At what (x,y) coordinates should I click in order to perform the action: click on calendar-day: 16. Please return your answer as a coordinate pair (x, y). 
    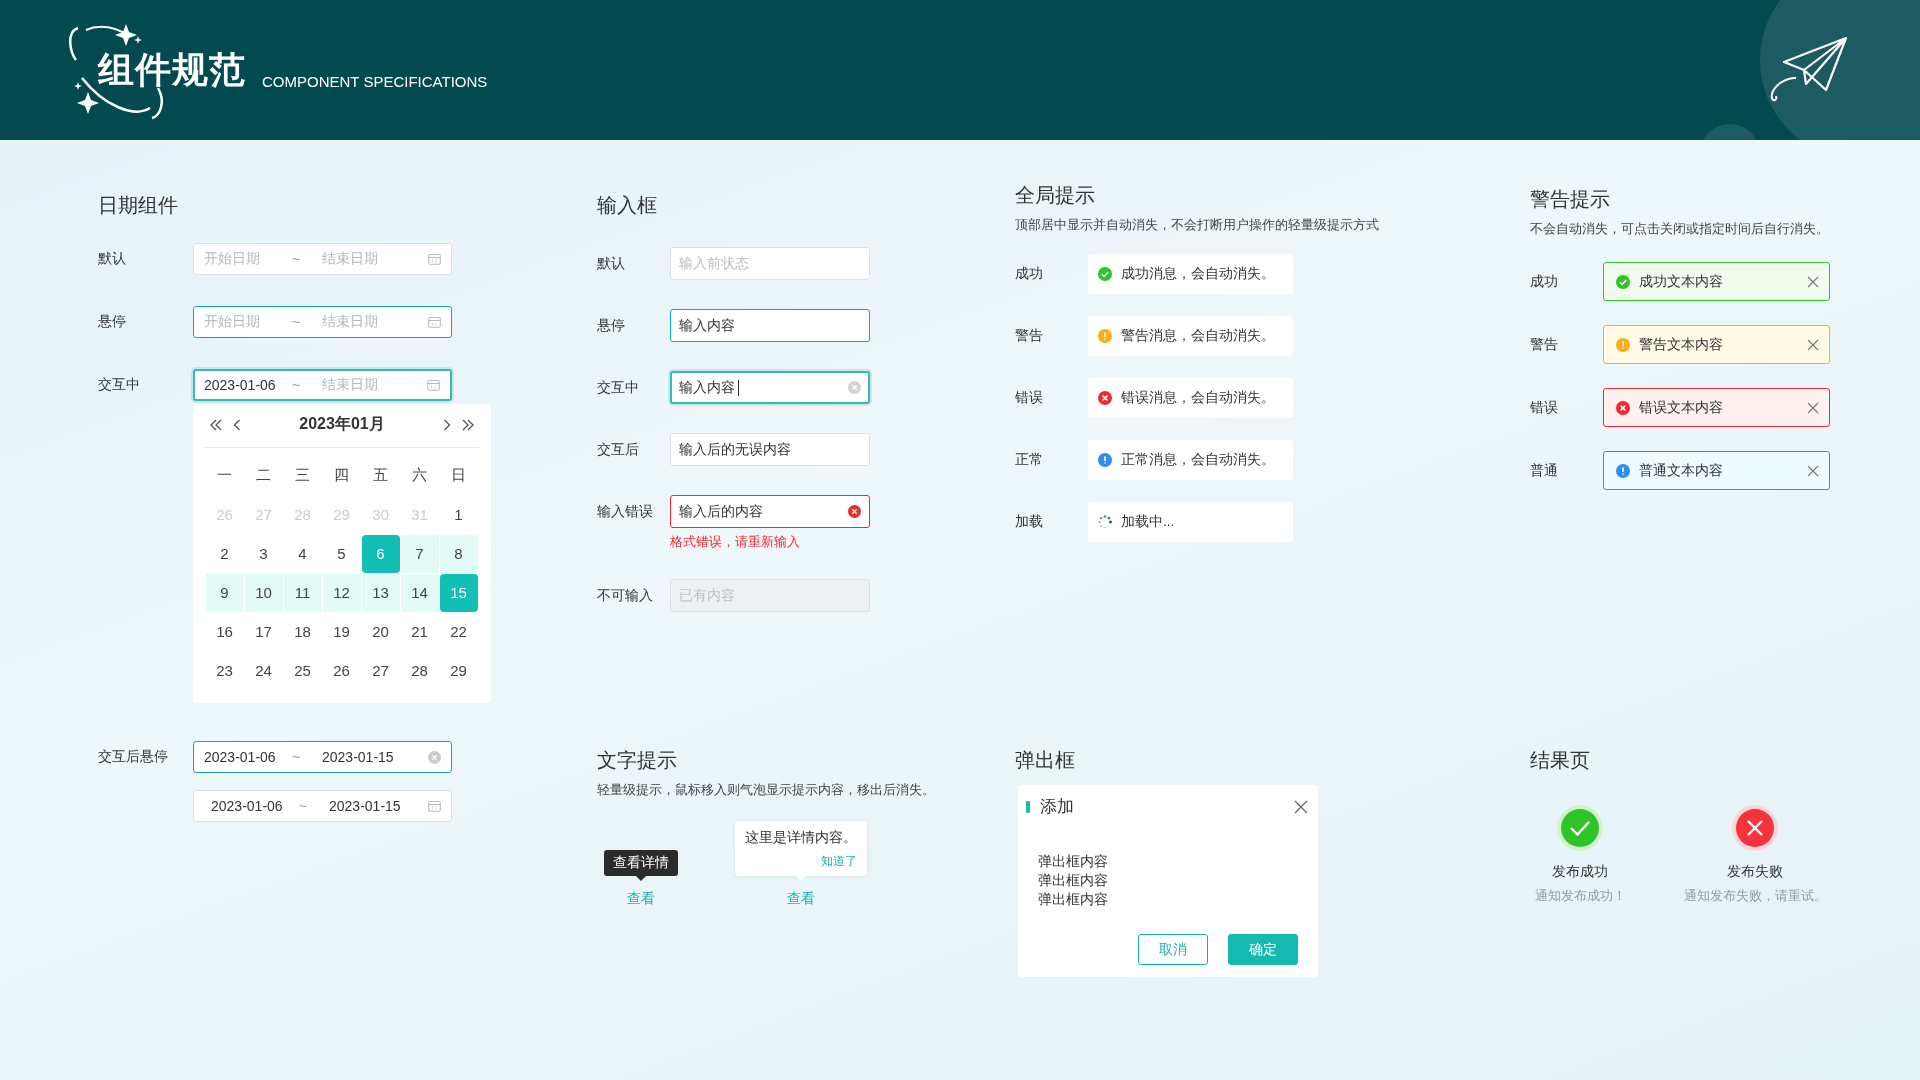
    Looking at the image, I should click on (224, 631).